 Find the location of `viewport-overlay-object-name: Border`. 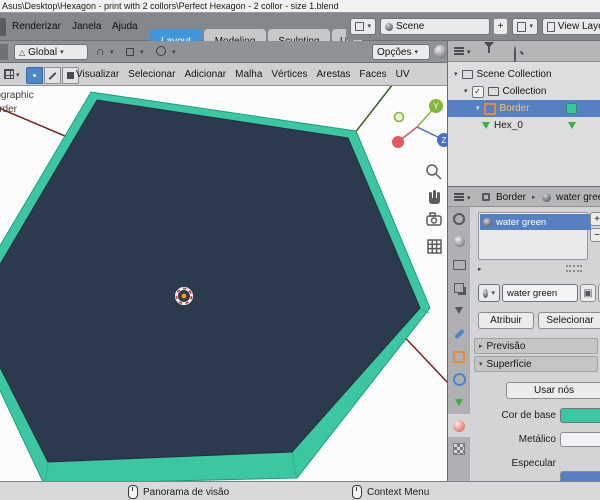

viewport-overlay-object-name: Border is located at coordinates (9, 109).